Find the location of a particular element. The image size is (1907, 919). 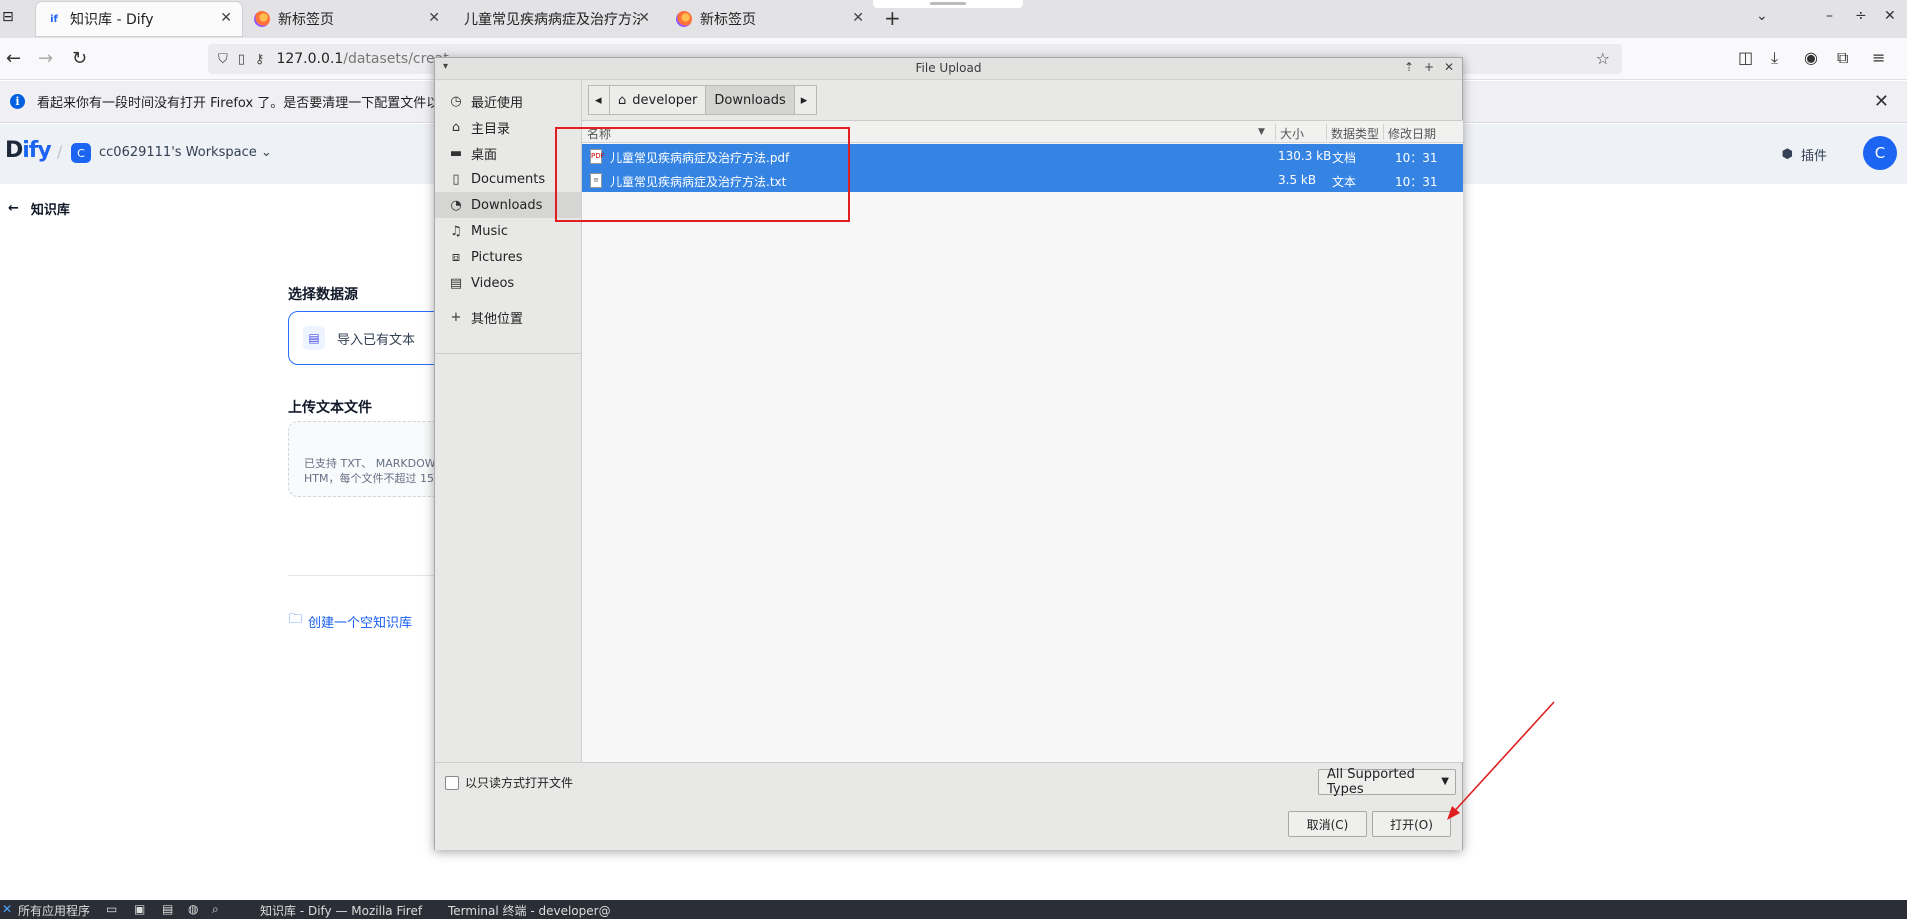

terminal-icon: ▣ is located at coordinates (139, 909).